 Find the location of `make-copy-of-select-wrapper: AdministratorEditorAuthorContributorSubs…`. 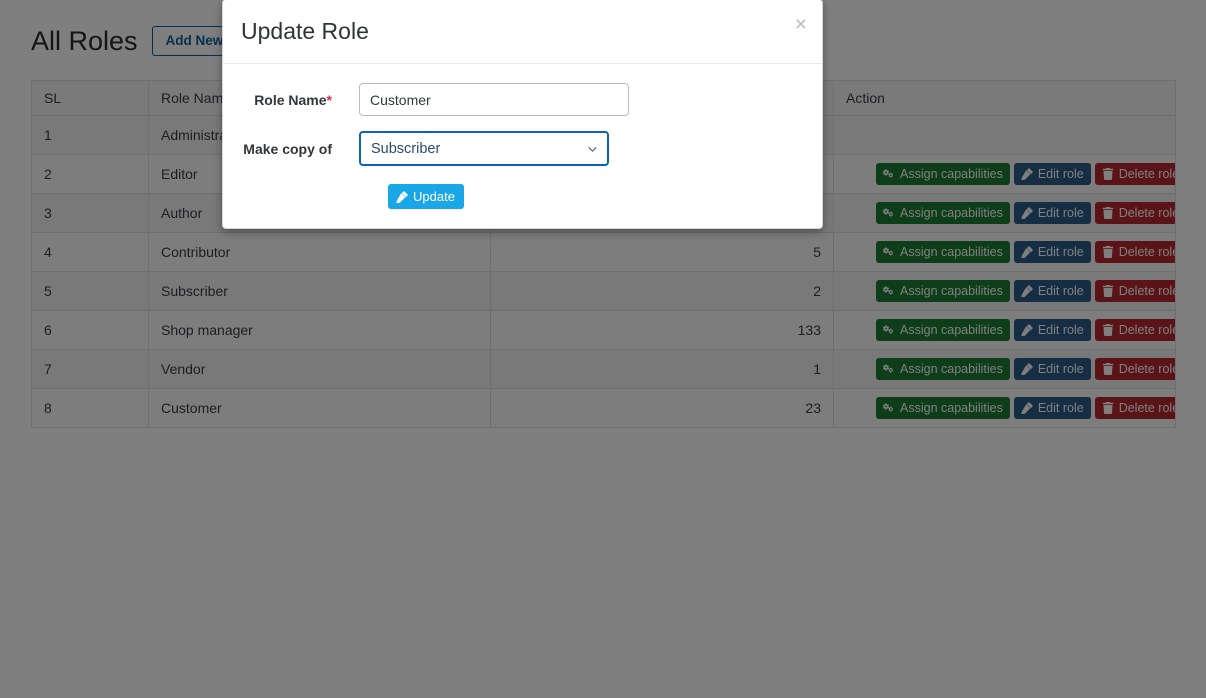

make-copy-of-select-wrapper: AdministratorEditorAuthorContributorSubs… is located at coordinates (484, 148).